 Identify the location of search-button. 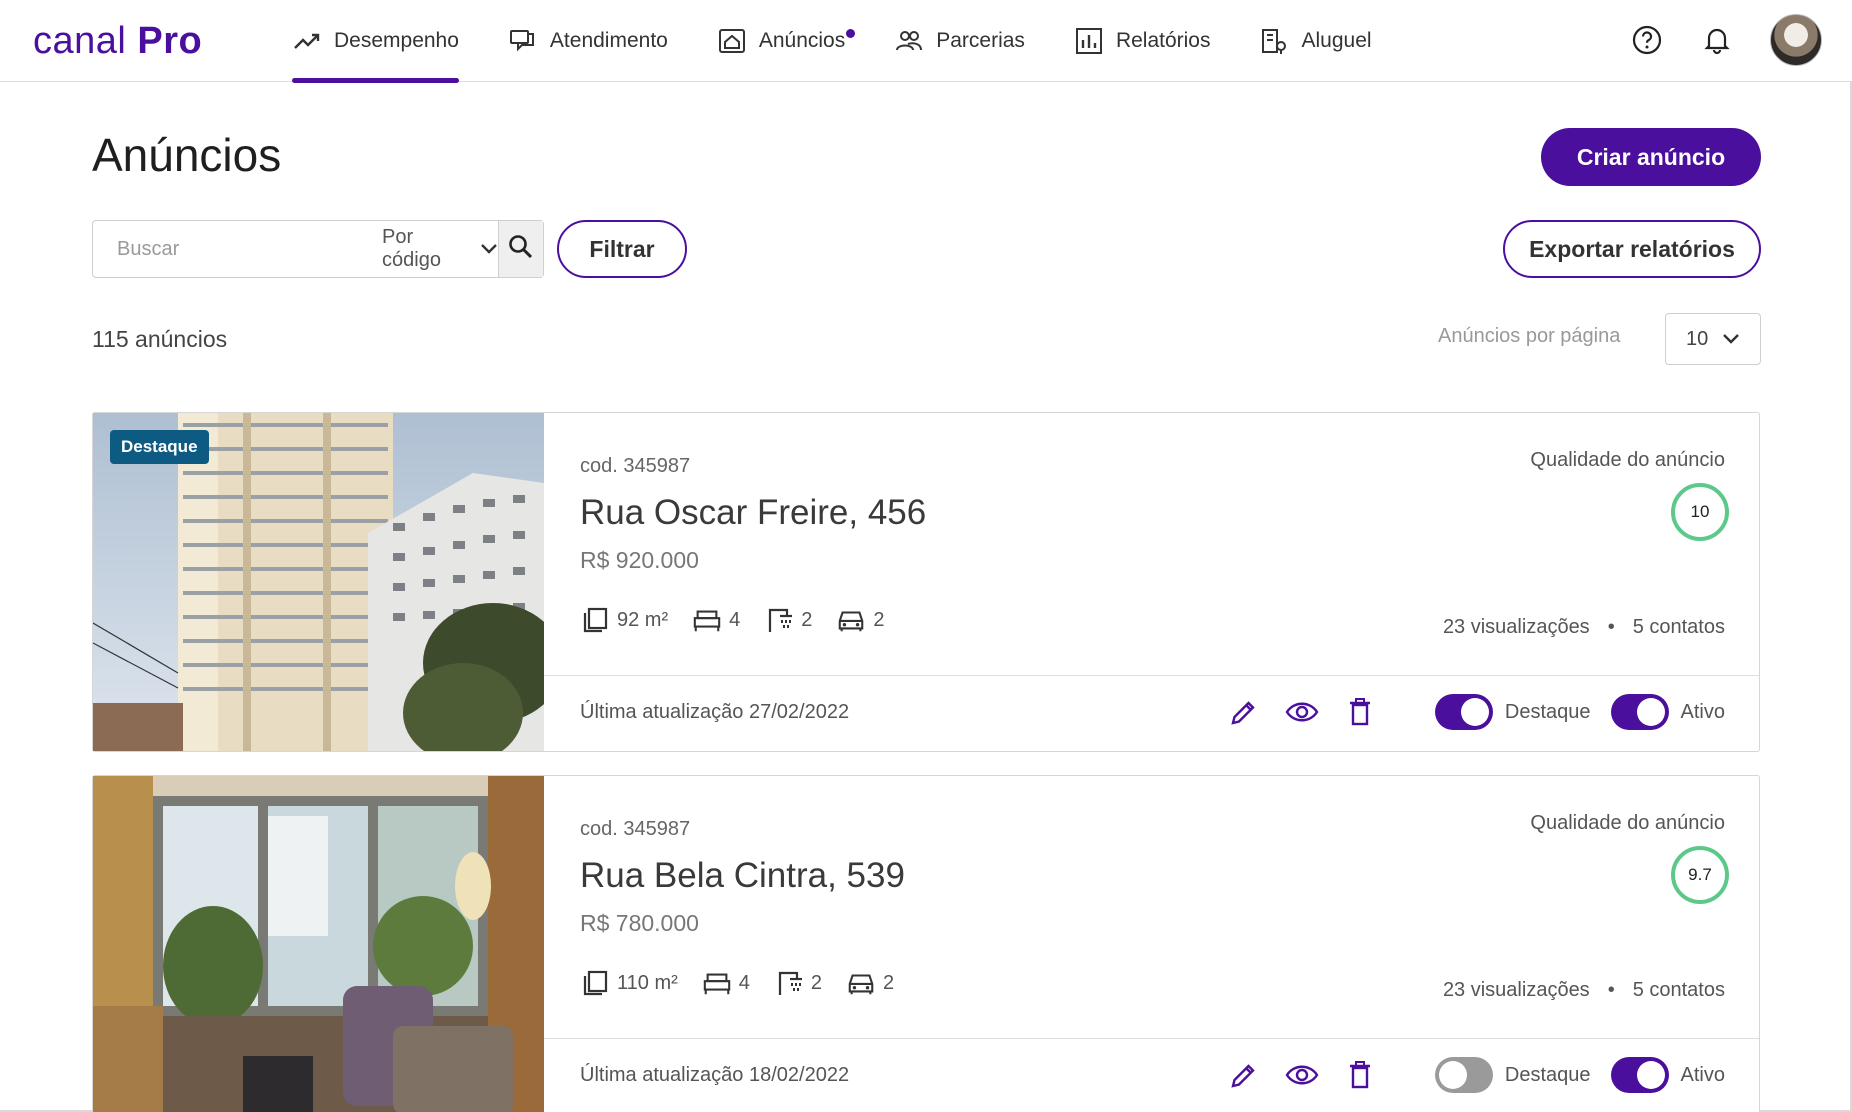
(520, 249).